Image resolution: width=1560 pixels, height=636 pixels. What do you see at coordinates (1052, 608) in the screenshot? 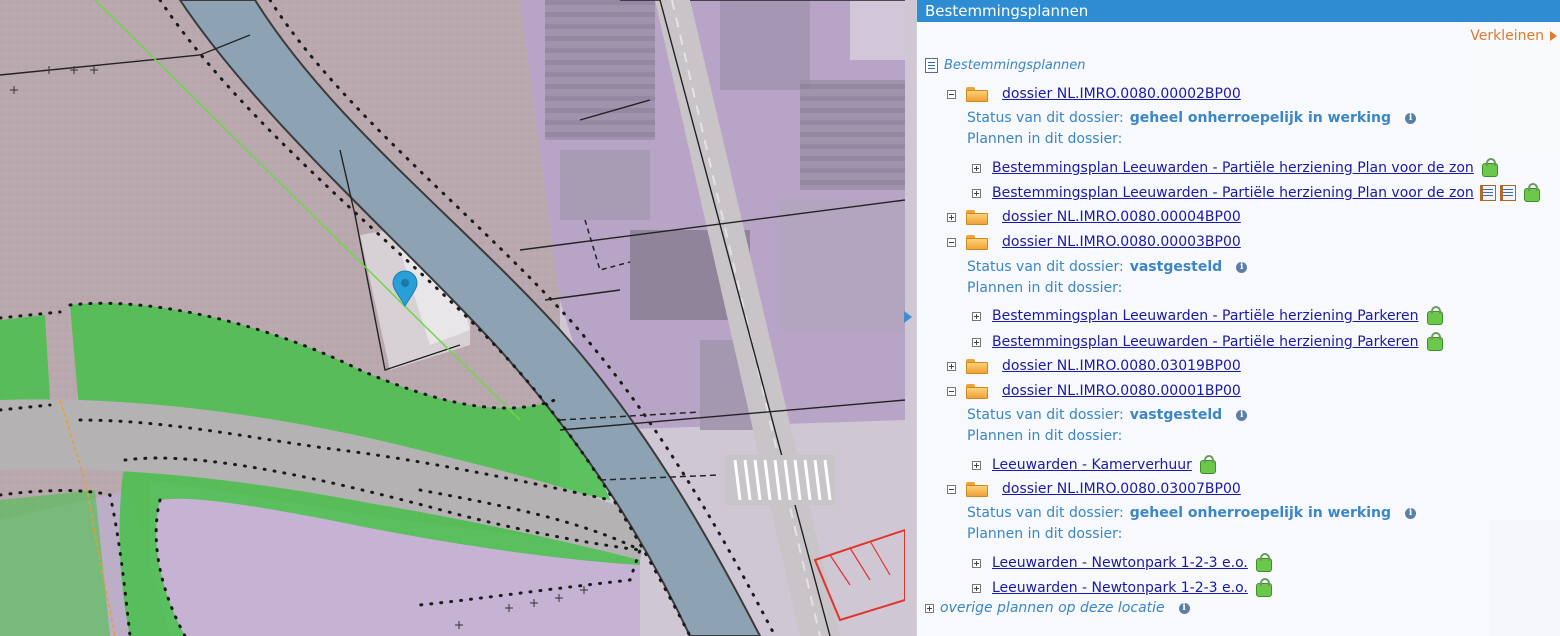
I see `other-plans-label: overige plannen op deze locatie` at bounding box center [1052, 608].